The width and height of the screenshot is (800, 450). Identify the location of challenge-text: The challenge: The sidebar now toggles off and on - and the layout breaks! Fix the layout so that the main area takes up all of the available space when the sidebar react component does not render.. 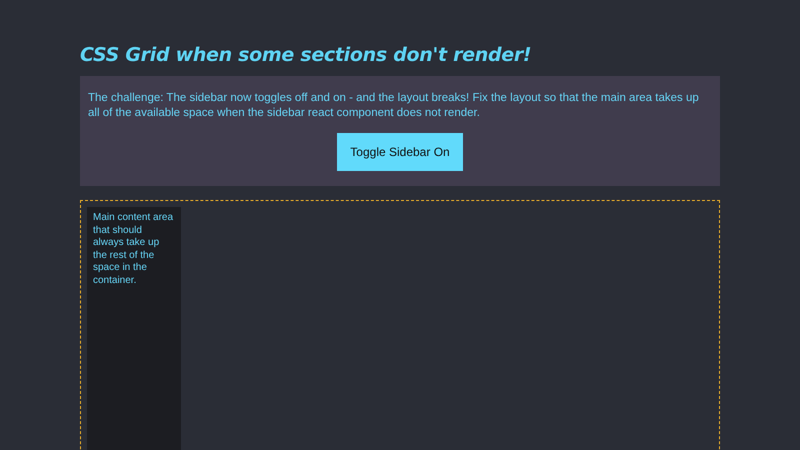
(394, 106).